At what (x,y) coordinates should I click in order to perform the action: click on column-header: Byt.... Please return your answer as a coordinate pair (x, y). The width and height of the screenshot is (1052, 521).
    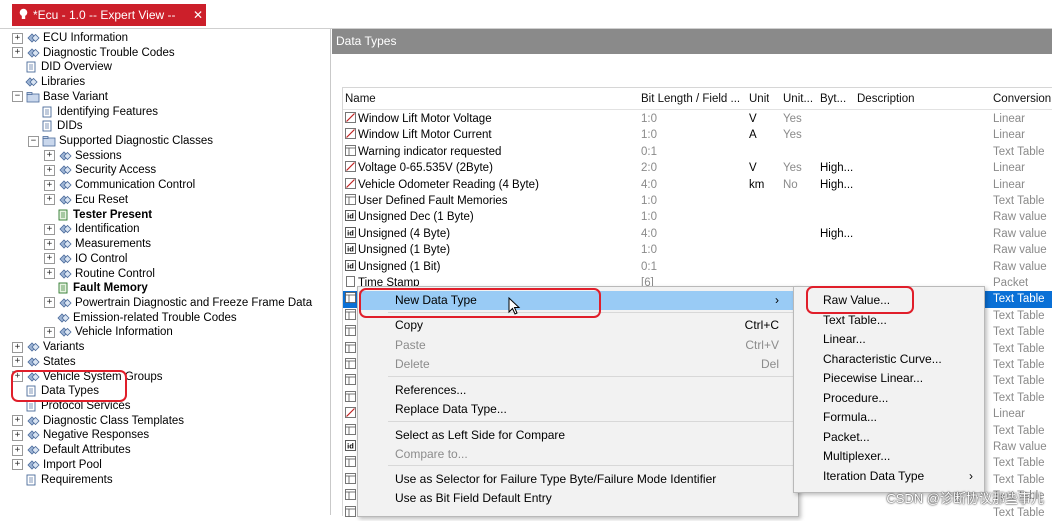
    Looking at the image, I should click on (833, 99).